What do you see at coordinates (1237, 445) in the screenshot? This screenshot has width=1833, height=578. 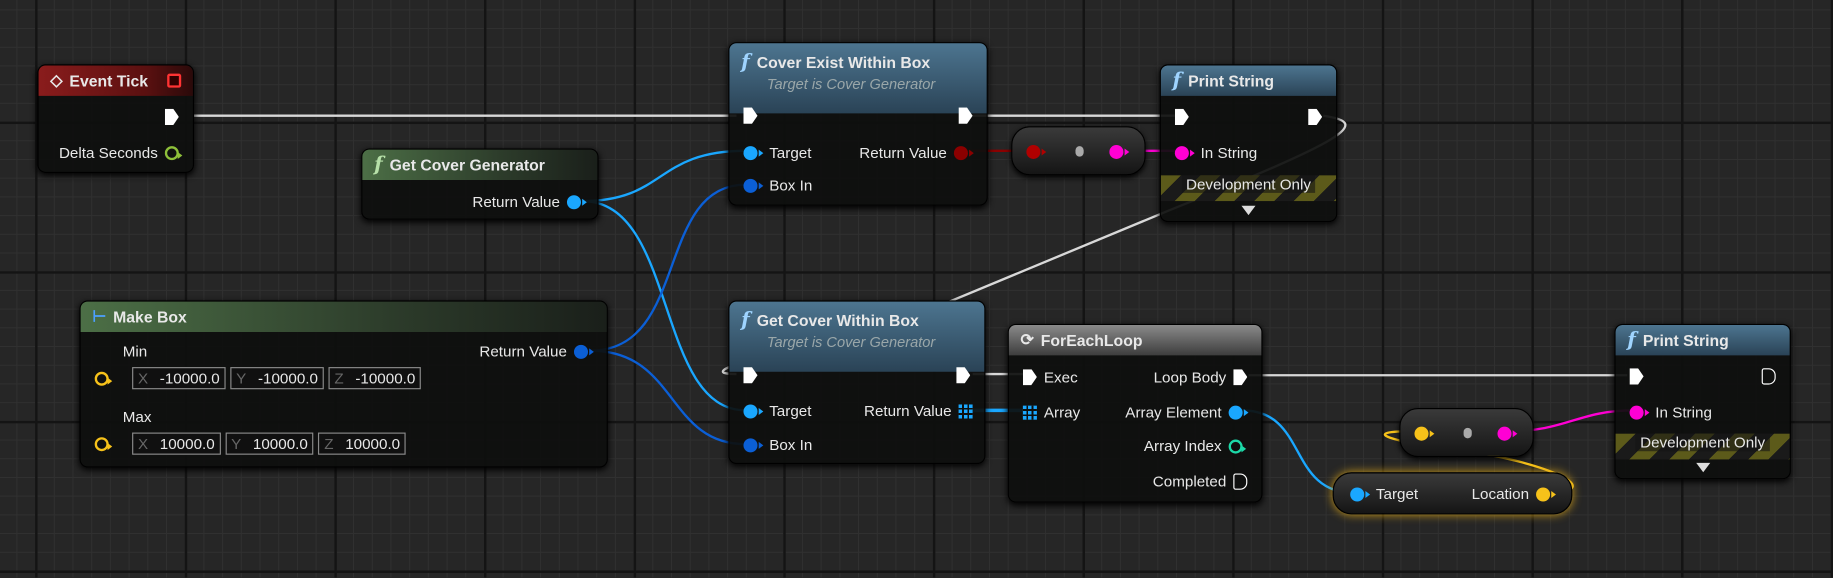 I see `array-index-pin` at bounding box center [1237, 445].